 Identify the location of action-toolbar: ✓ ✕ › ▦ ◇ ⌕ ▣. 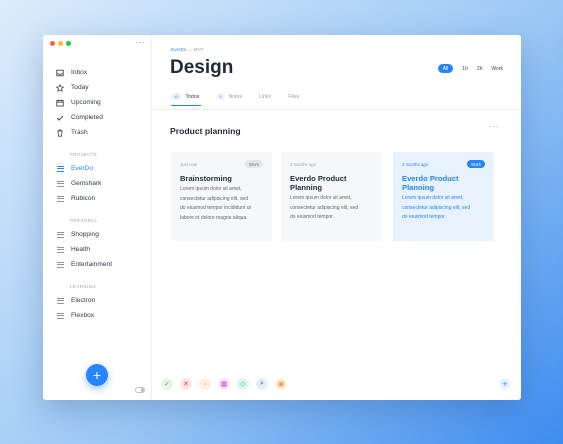
(224, 384).